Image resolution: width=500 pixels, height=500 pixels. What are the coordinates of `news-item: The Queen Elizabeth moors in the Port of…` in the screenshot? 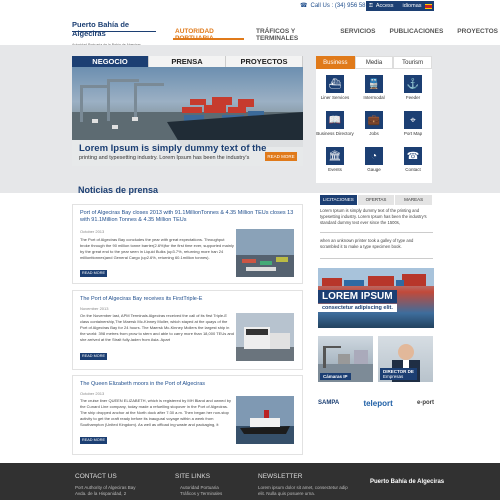 It's located at (187, 415).